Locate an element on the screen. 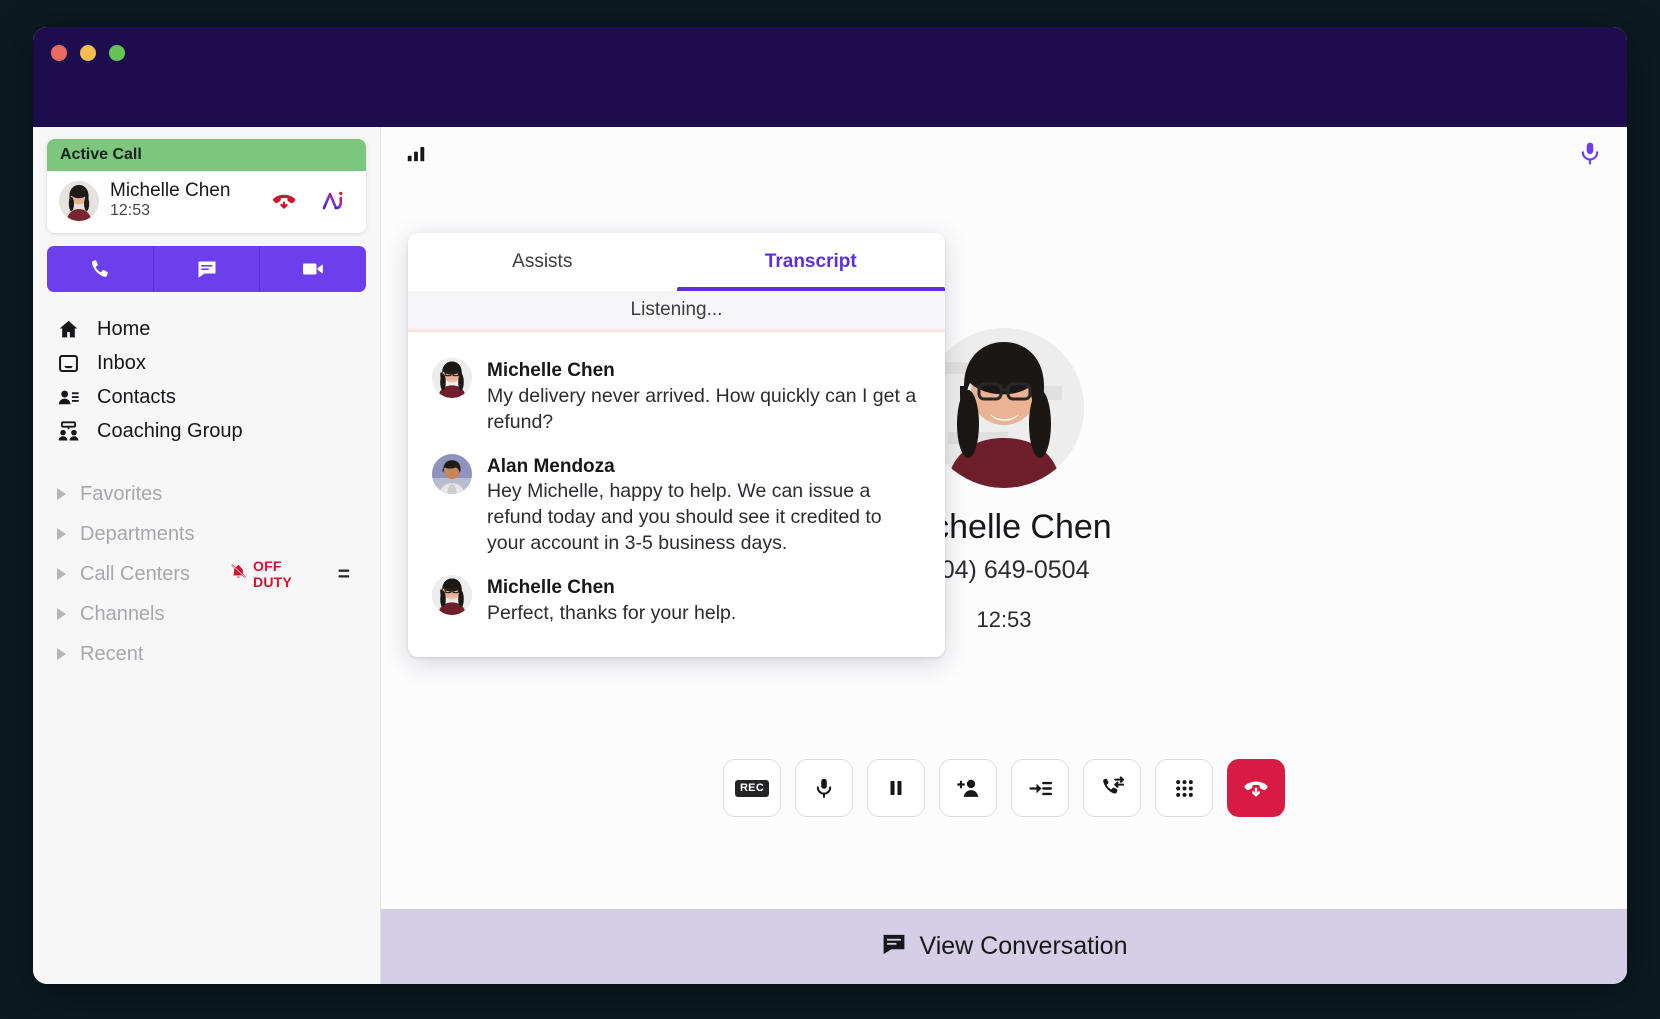  active-call-row: Michelle Chen 12:53 is located at coordinates (206, 202).